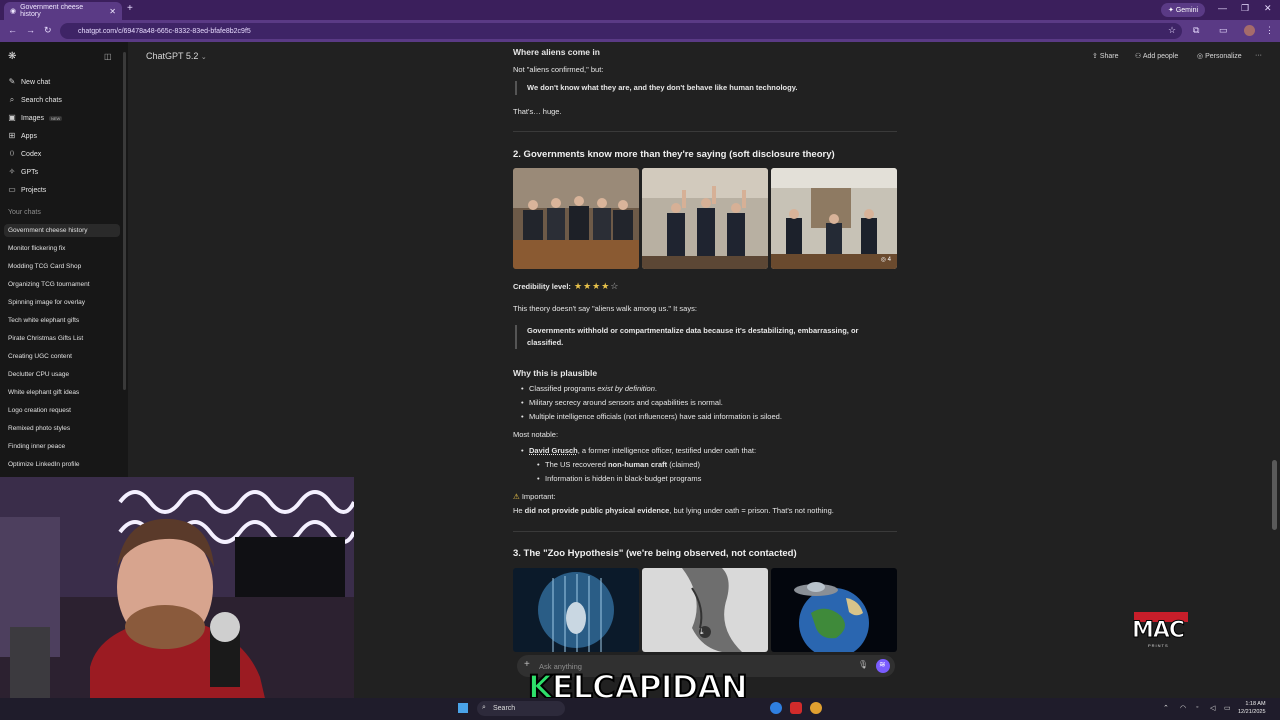 This screenshot has width=1280, height=720. I want to click on download-icon: ⤓, so click(702, 632).